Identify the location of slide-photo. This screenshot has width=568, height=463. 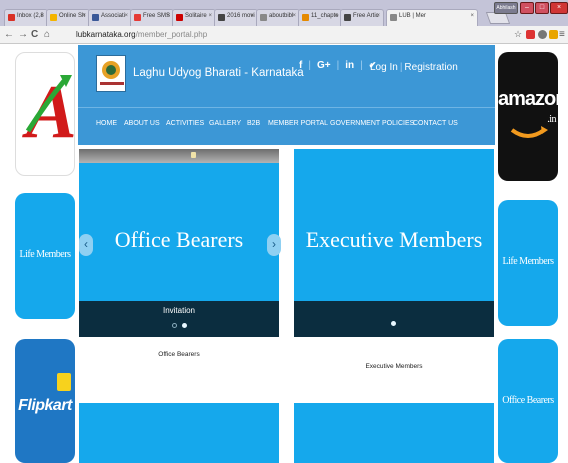
(179, 156).